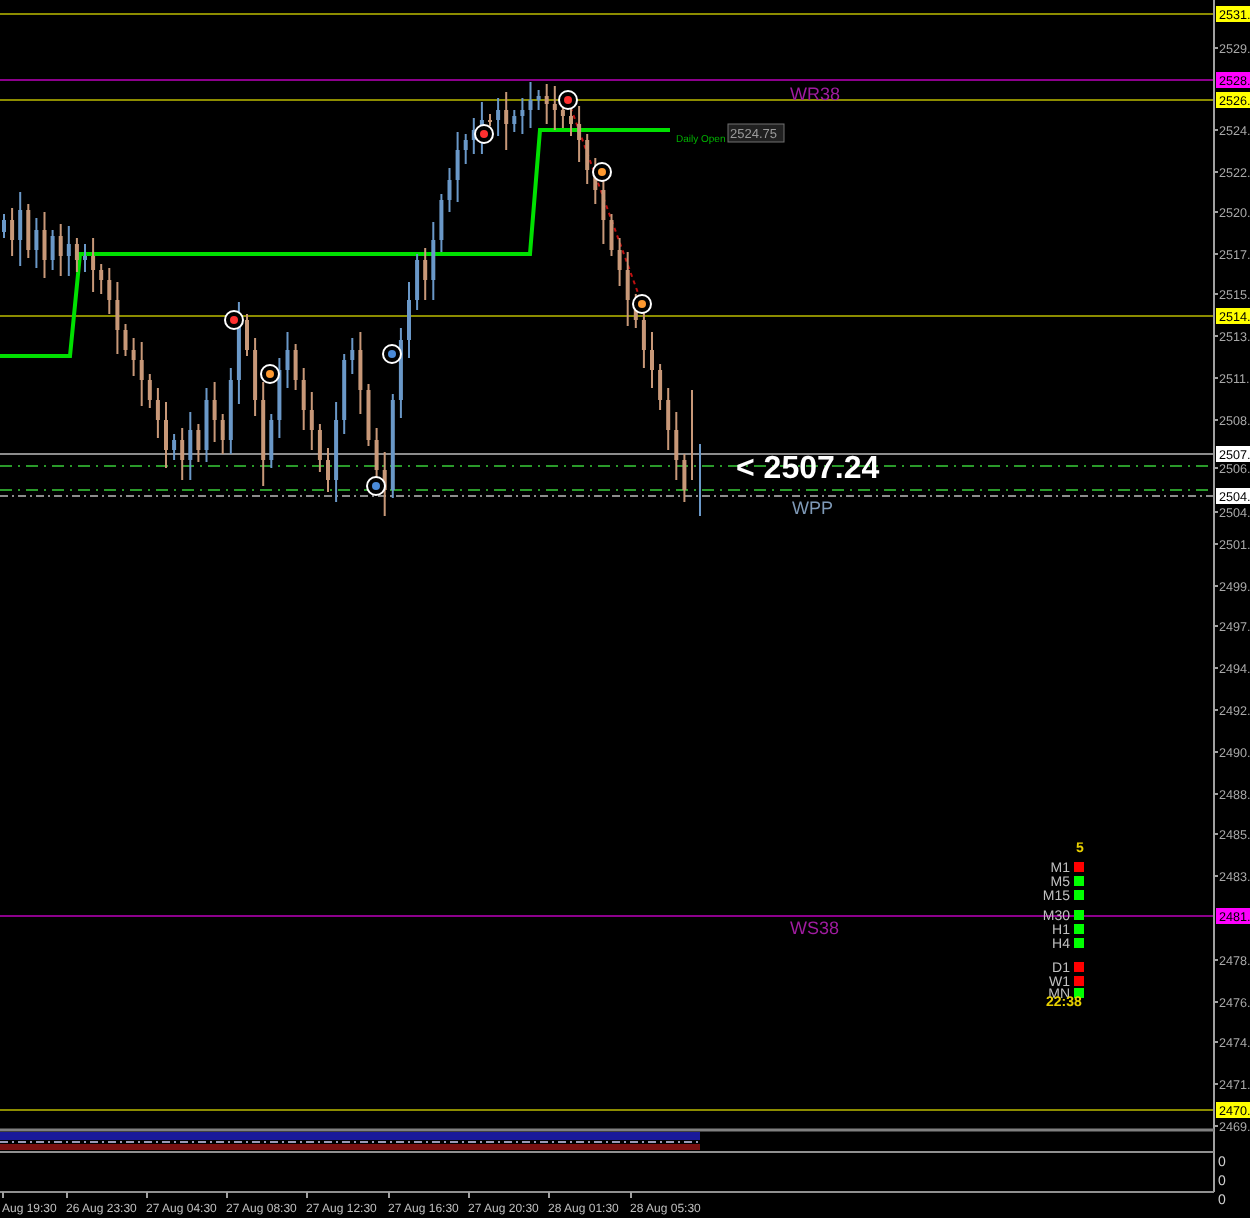  Describe the element at coordinates (808, 469) in the screenshot. I see `current-price-label: < 2507.24` at that location.